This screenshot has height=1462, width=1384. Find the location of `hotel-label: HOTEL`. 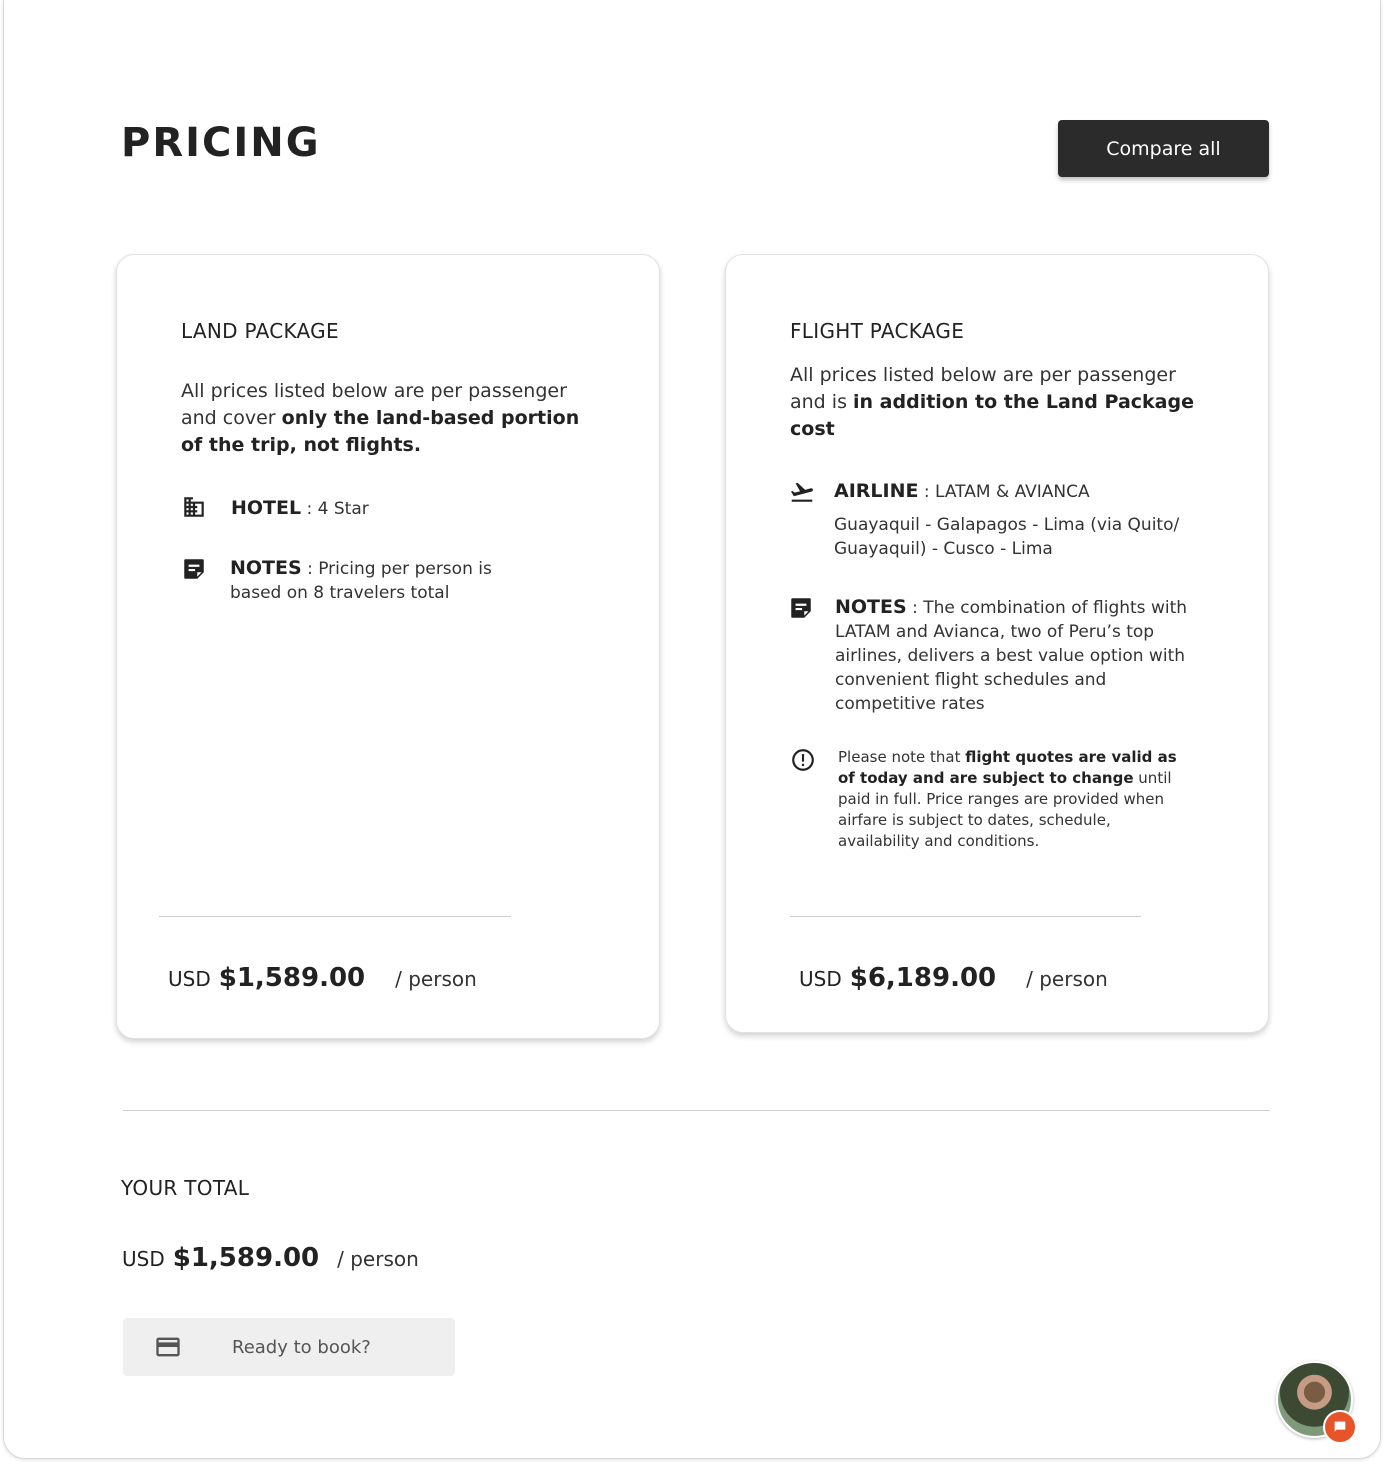

hotel-label: HOTEL is located at coordinates (266, 508).